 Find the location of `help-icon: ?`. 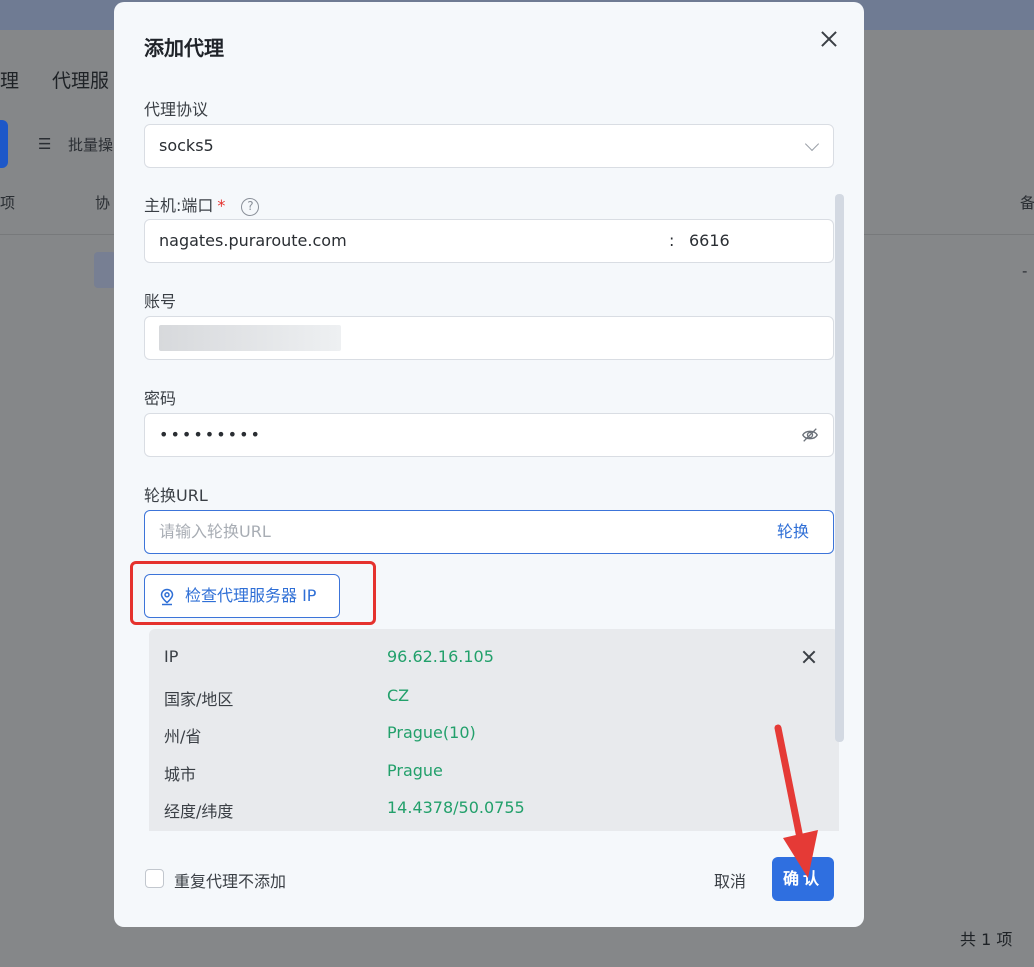

help-icon: ? is located at coordinates (250, 207).